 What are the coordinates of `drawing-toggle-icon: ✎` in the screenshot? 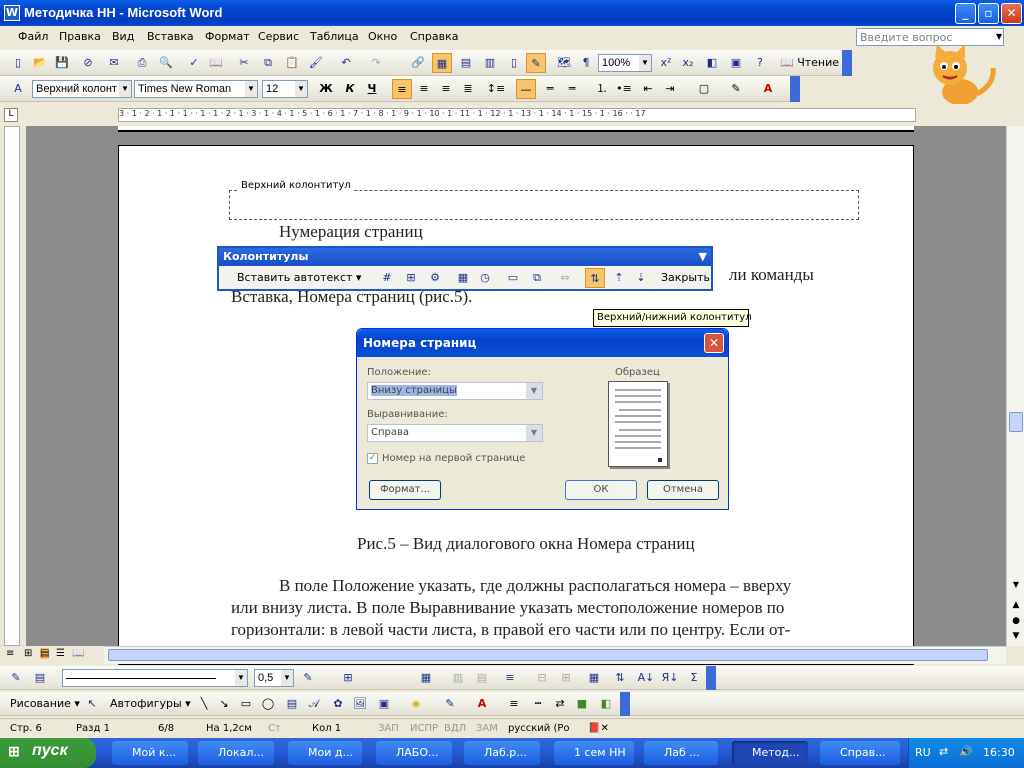 It's located at (536, 63).